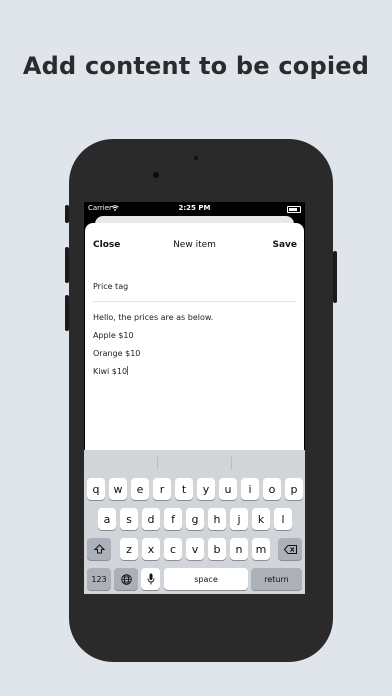  Describe the element at coordinates (195, 549) in the screenshot. I see `key-v: v` at that location.